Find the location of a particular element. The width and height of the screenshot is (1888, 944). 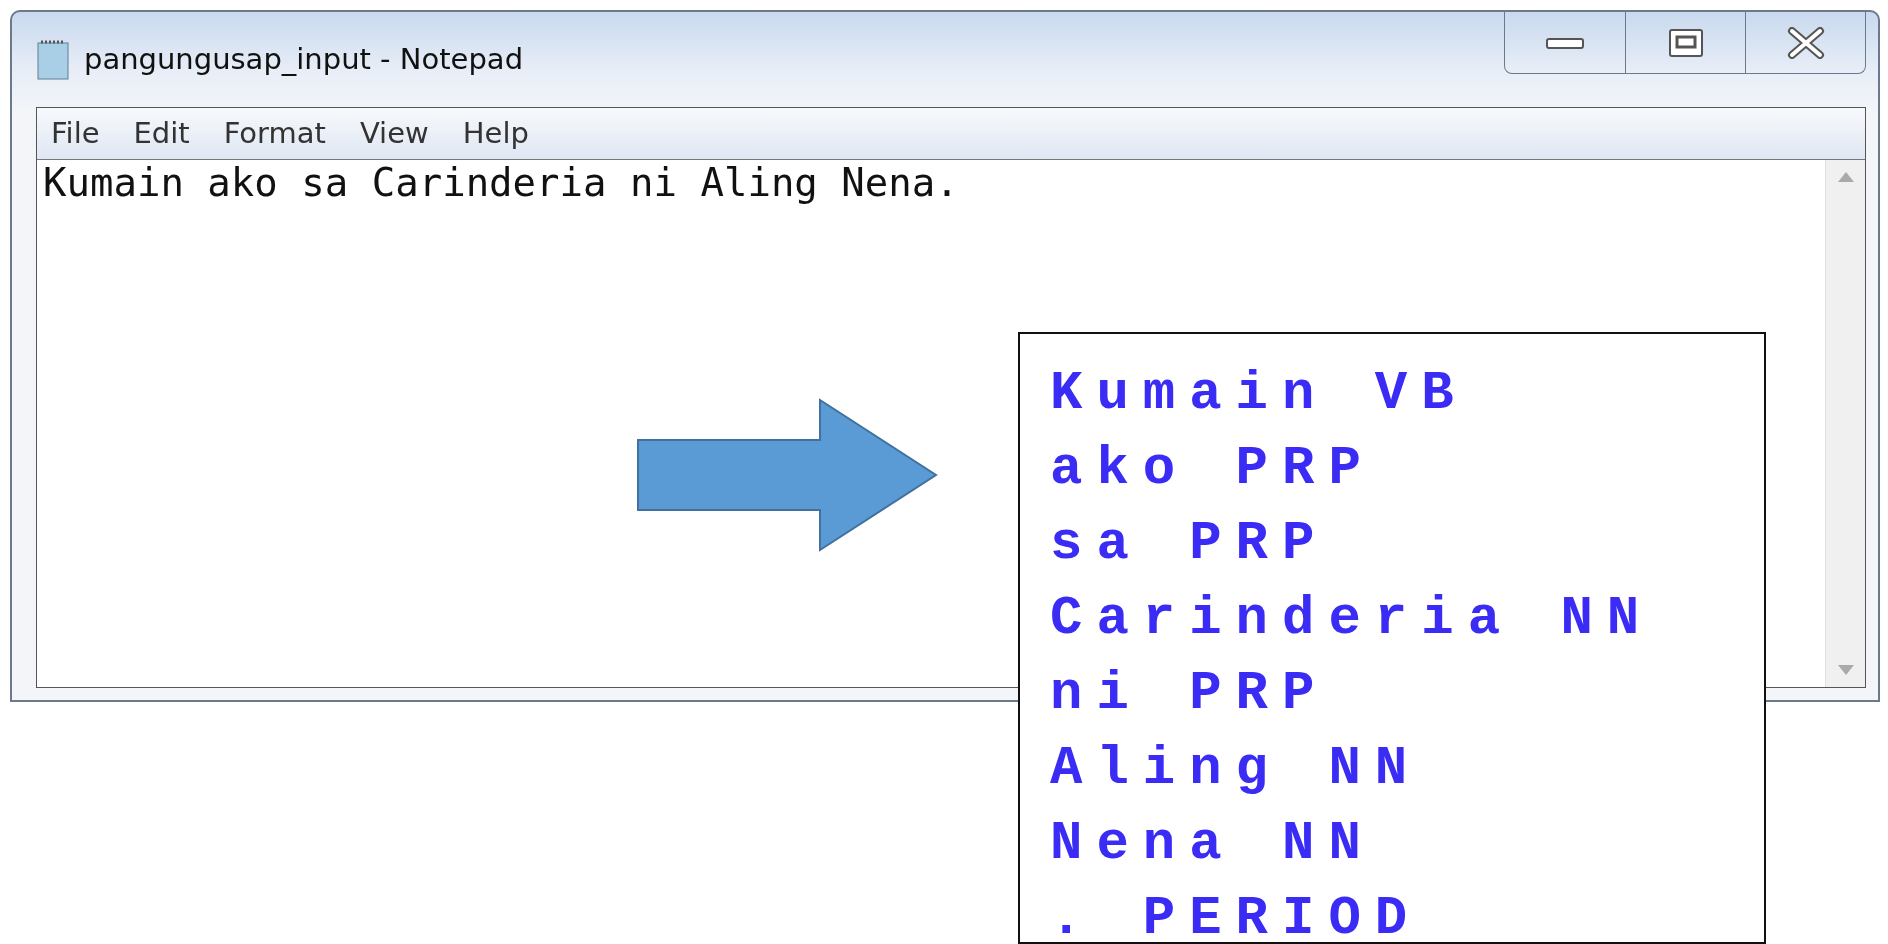

tagged-token: ako PRP is located at coordinates (1213, 469).